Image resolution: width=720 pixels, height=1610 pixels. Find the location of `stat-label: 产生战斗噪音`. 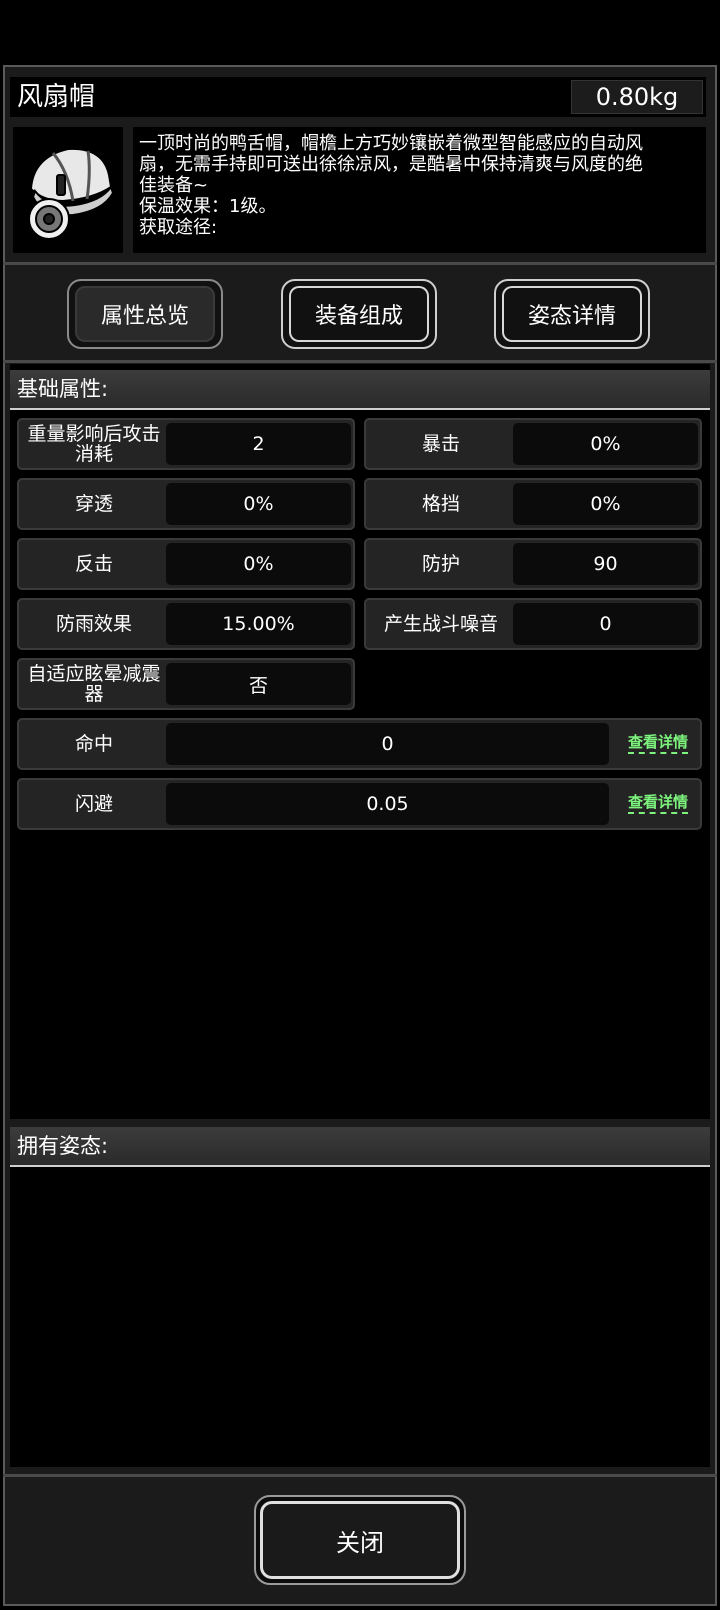

stat-label: 产生战斗噪音 is located at coordinates (440, 624).